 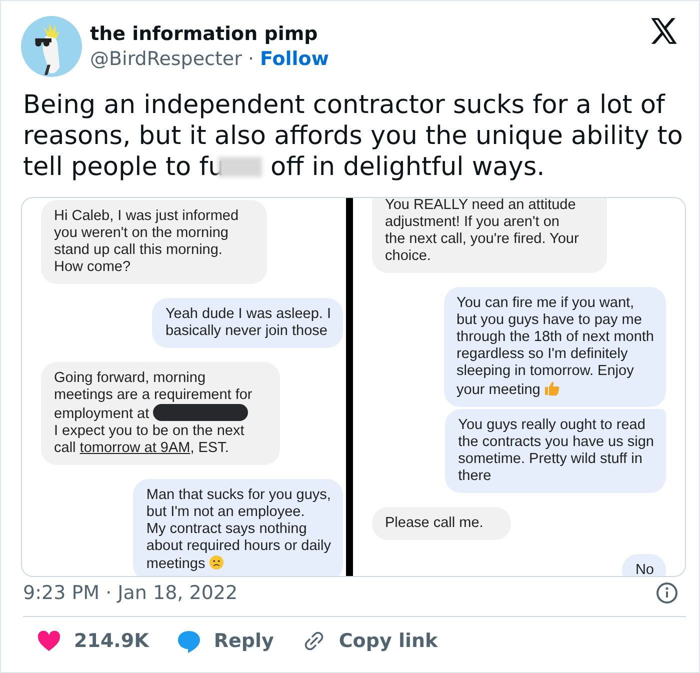 I want to click on author-handle: @BirdRespecter, so click(x=166, y=59).